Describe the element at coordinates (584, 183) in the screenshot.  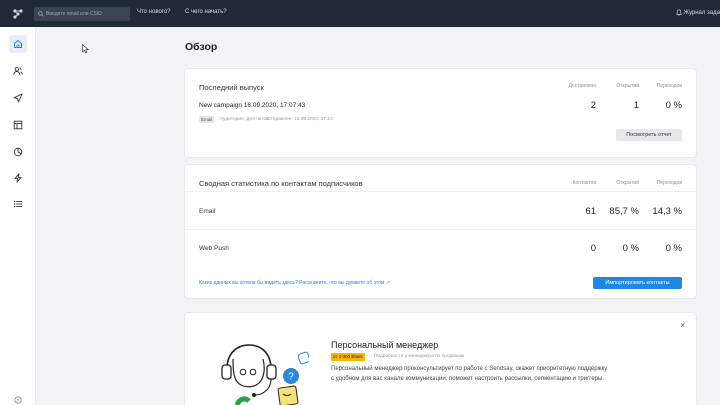
I see `col-contacts-header: Контактов` at that location.